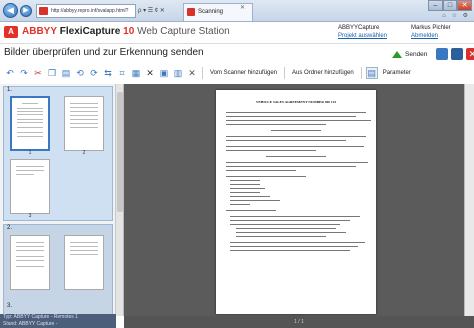 Image resolution: width=474 pixels, height=328 pixels. What do you see at coordinates (469, 200) in the screenshot?
I see `viewer-scrollbar` at bounding box center [469, 200].